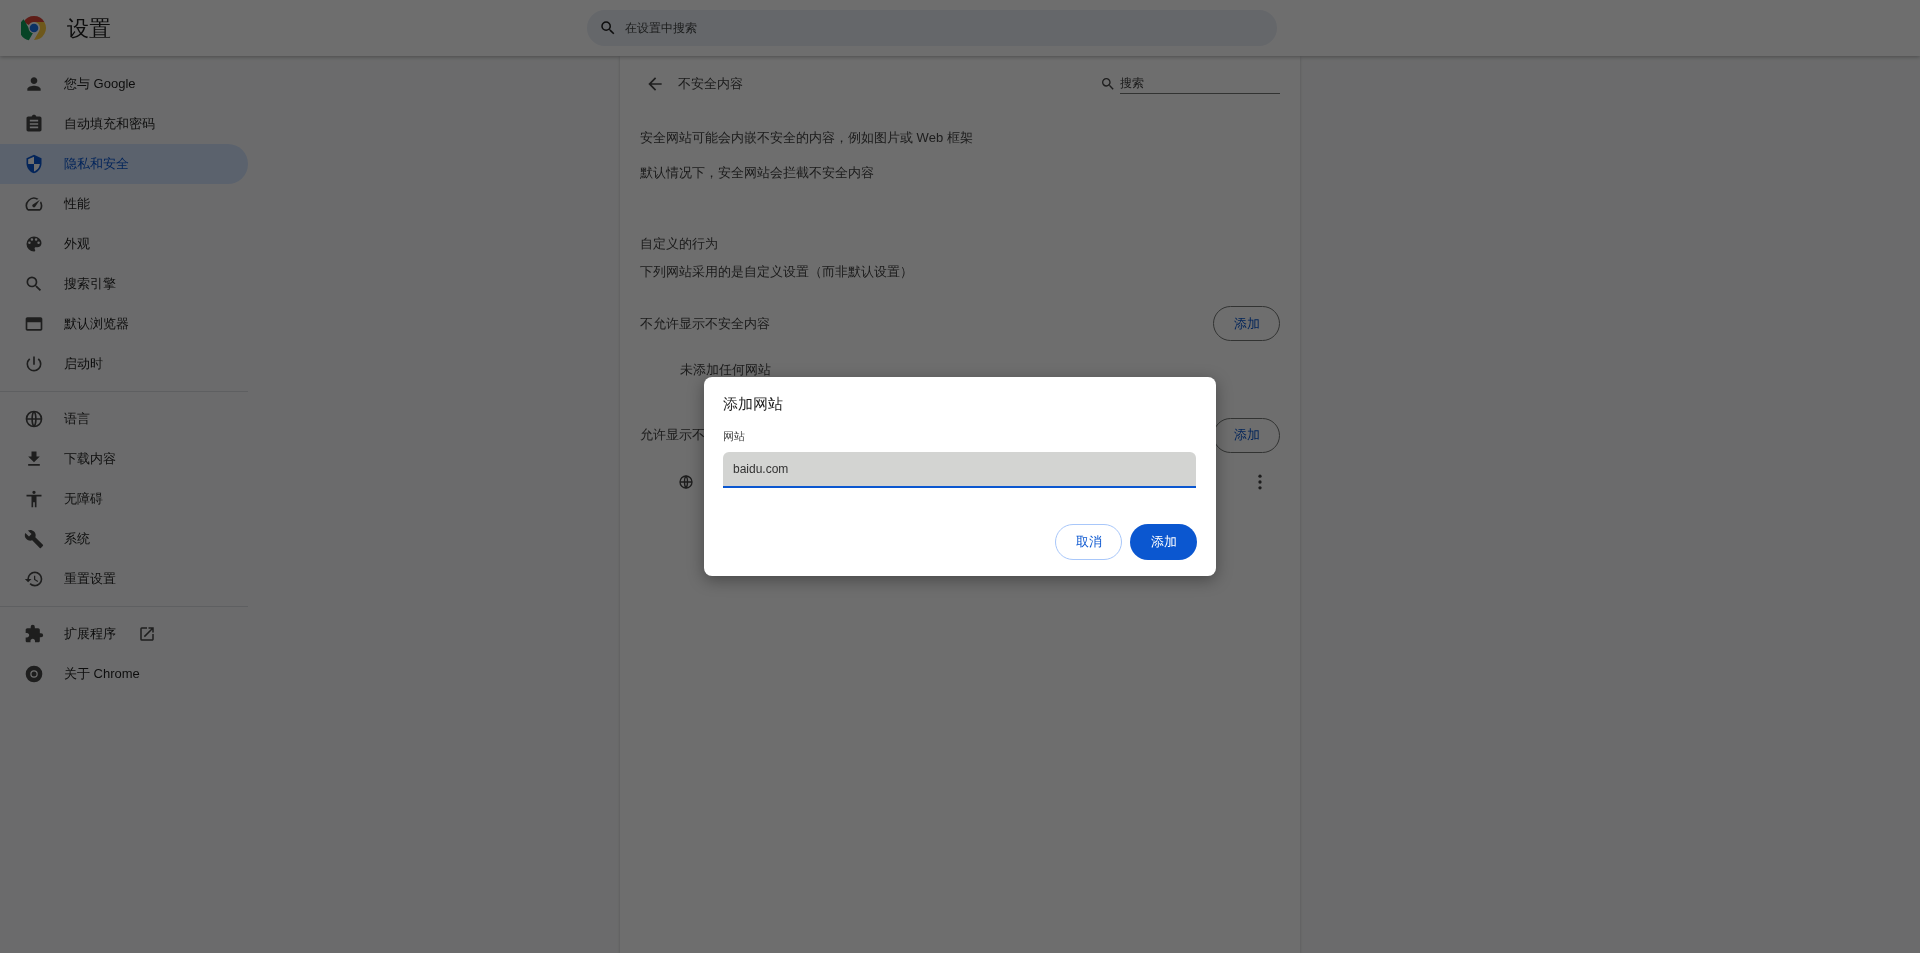  Describe the element at coordinates (124, 84) in the screenshot. I see `sidebar-item: 您与 Google` at that location.